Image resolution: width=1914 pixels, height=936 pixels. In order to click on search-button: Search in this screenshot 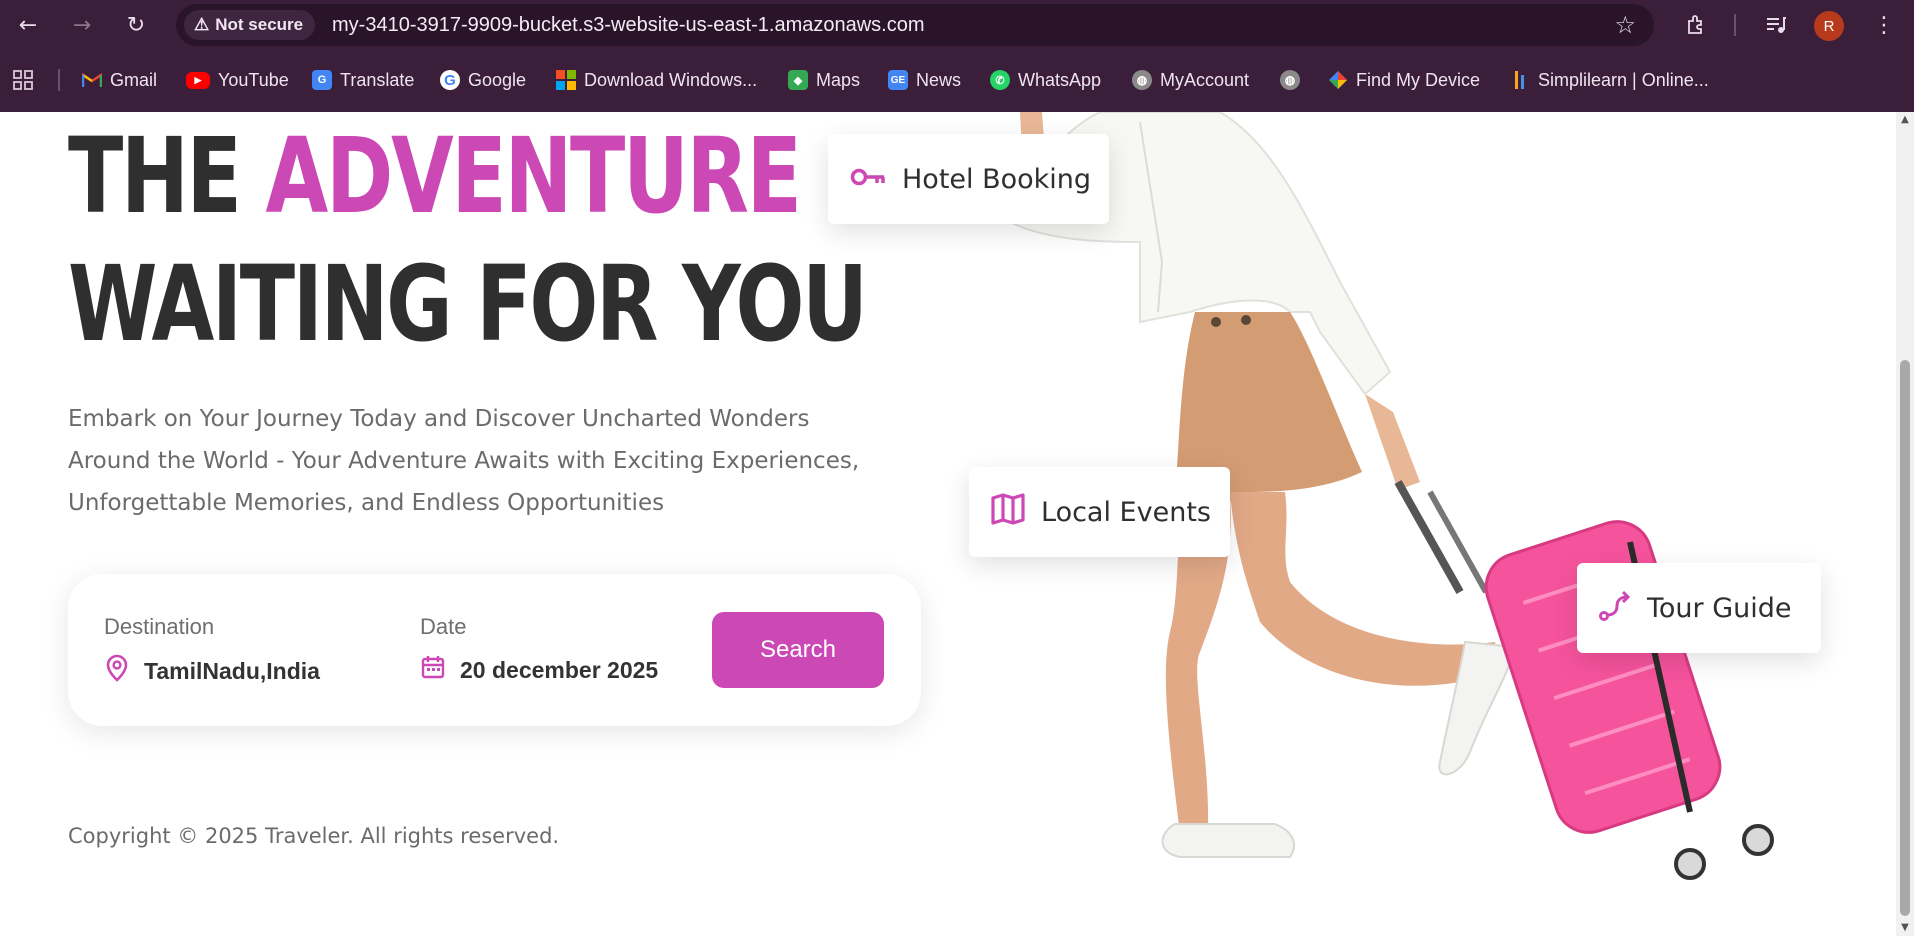, I will do `click(798, 650)`.